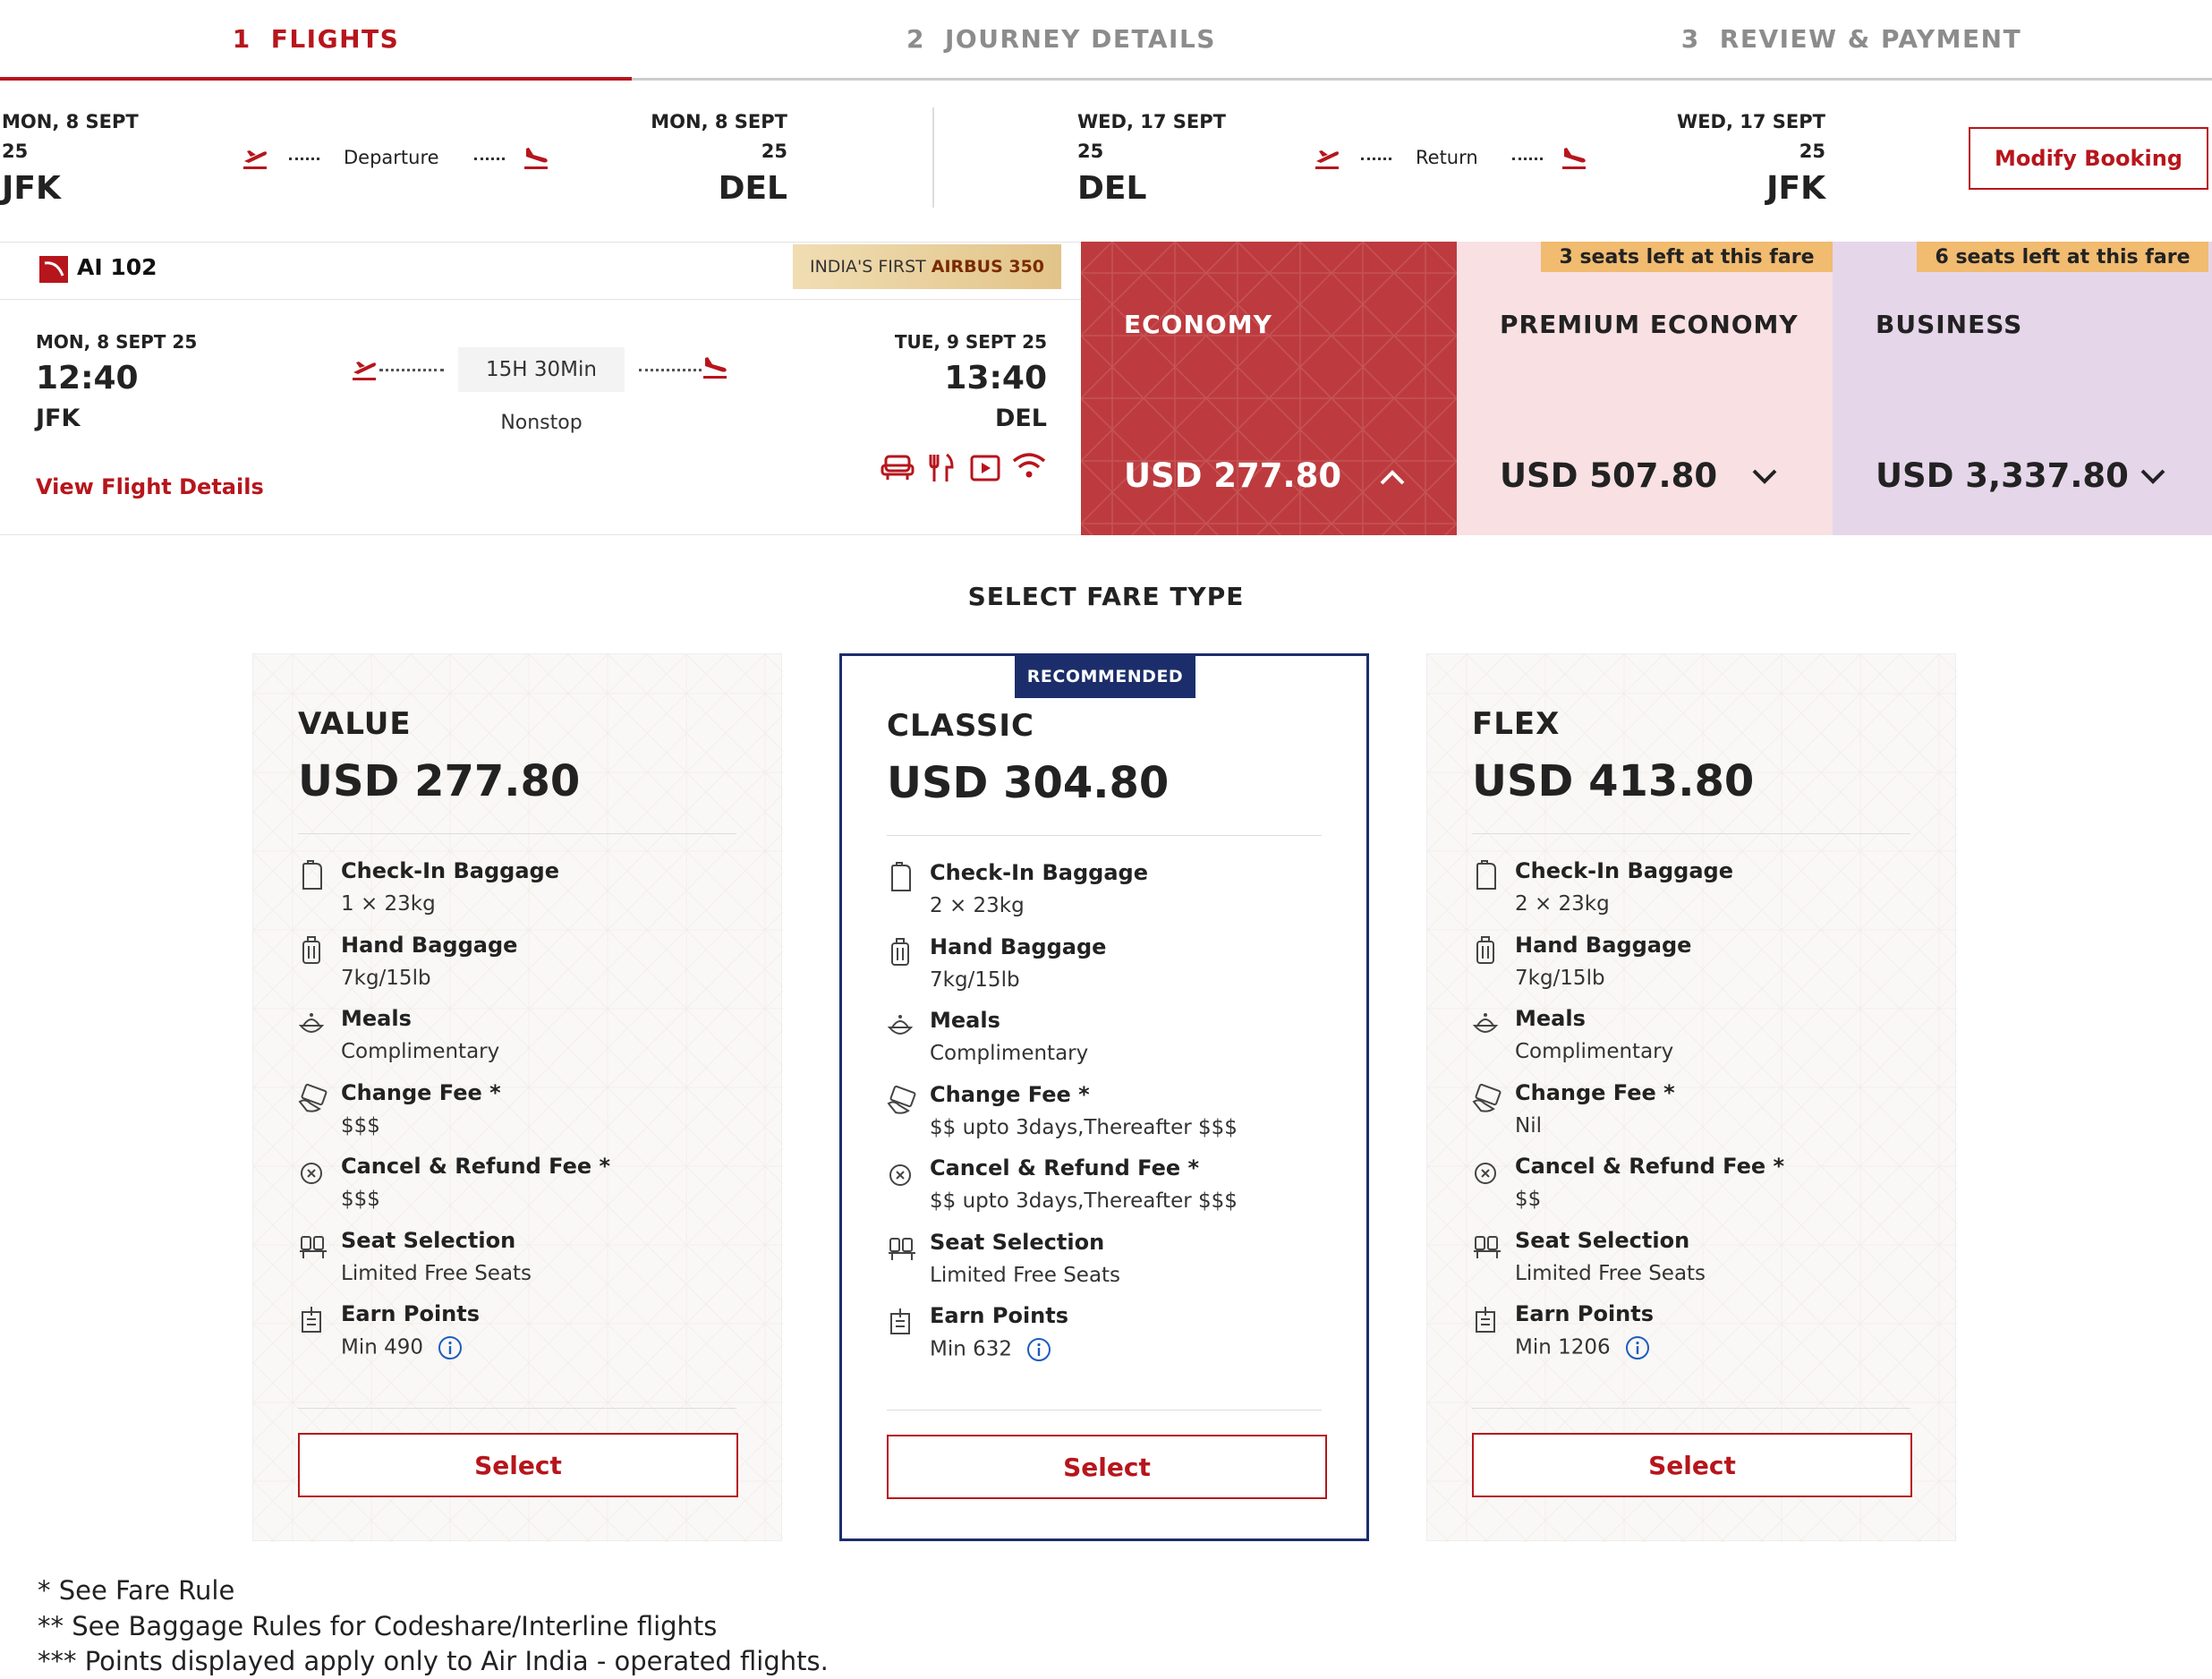 This screenshot has width=2212, height=1679. I want to click on step-review-payment: 3 REVIEW & PAYMENT, so click(1852, 40).